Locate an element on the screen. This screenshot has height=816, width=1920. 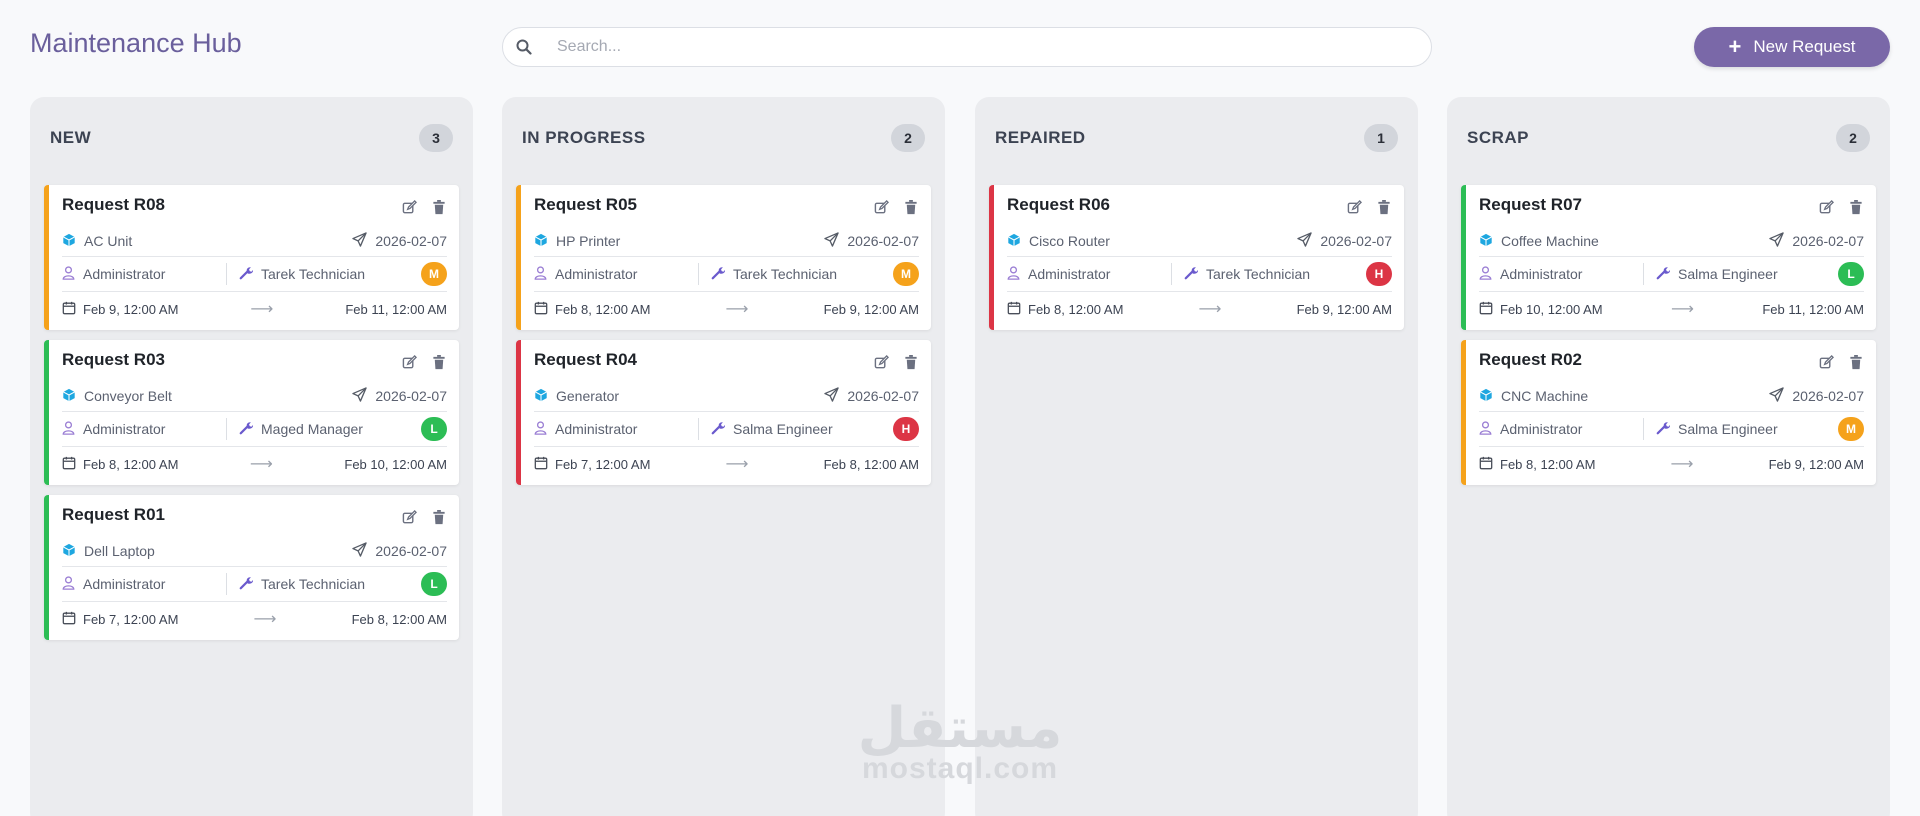
search-bar is located at coordinates (967, 47).